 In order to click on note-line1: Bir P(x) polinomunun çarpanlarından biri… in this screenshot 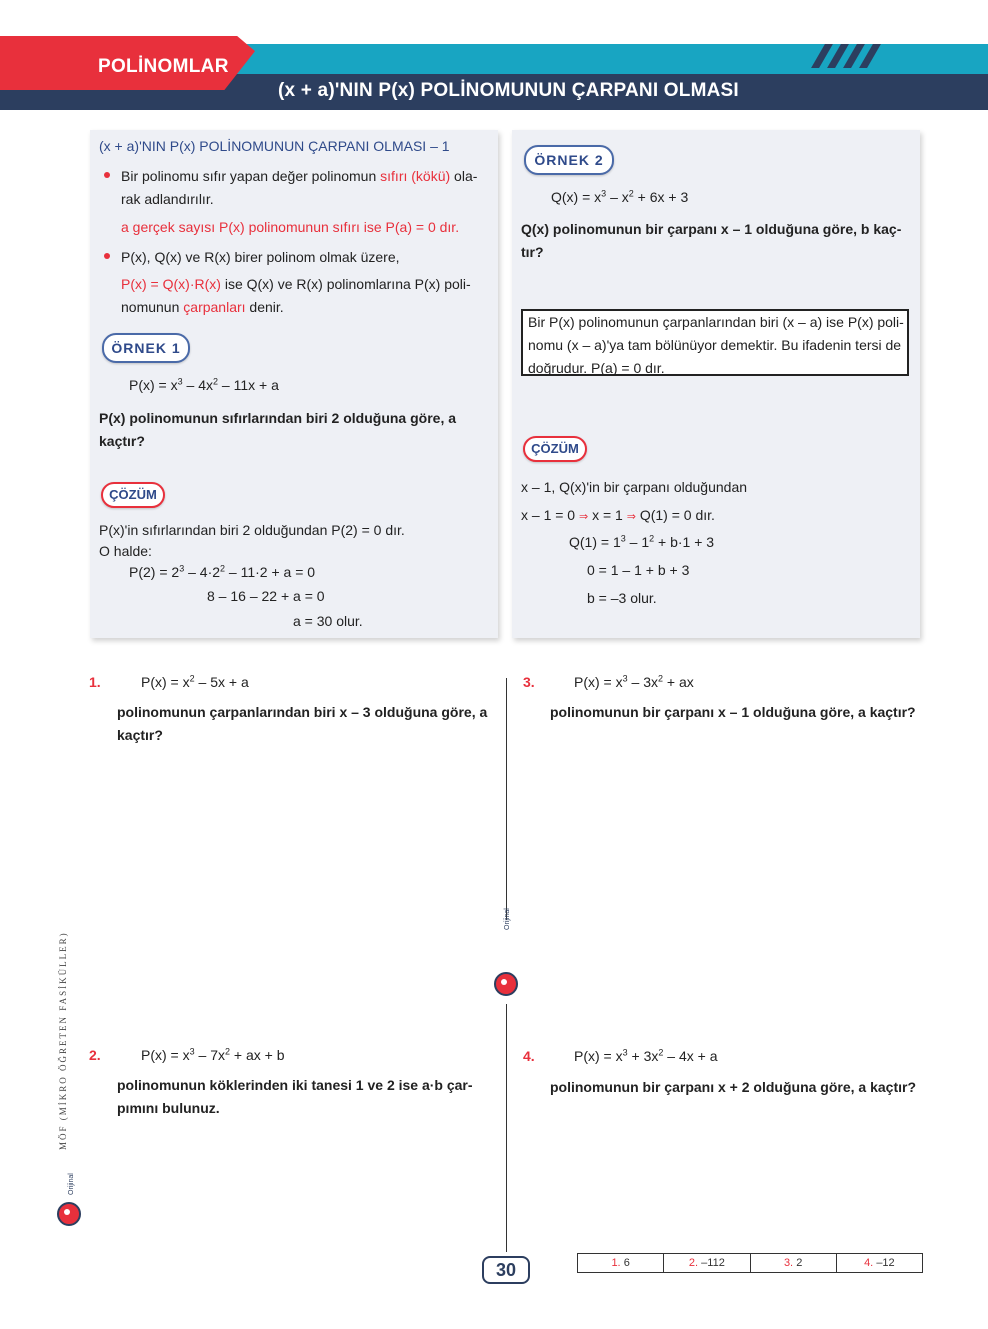, I will do `click(716, 322)`.